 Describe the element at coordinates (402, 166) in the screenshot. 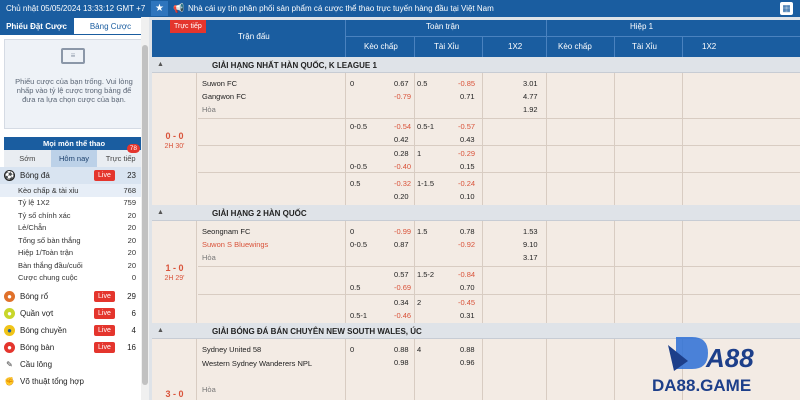

I see `odds-cell: -0.40` at that location.